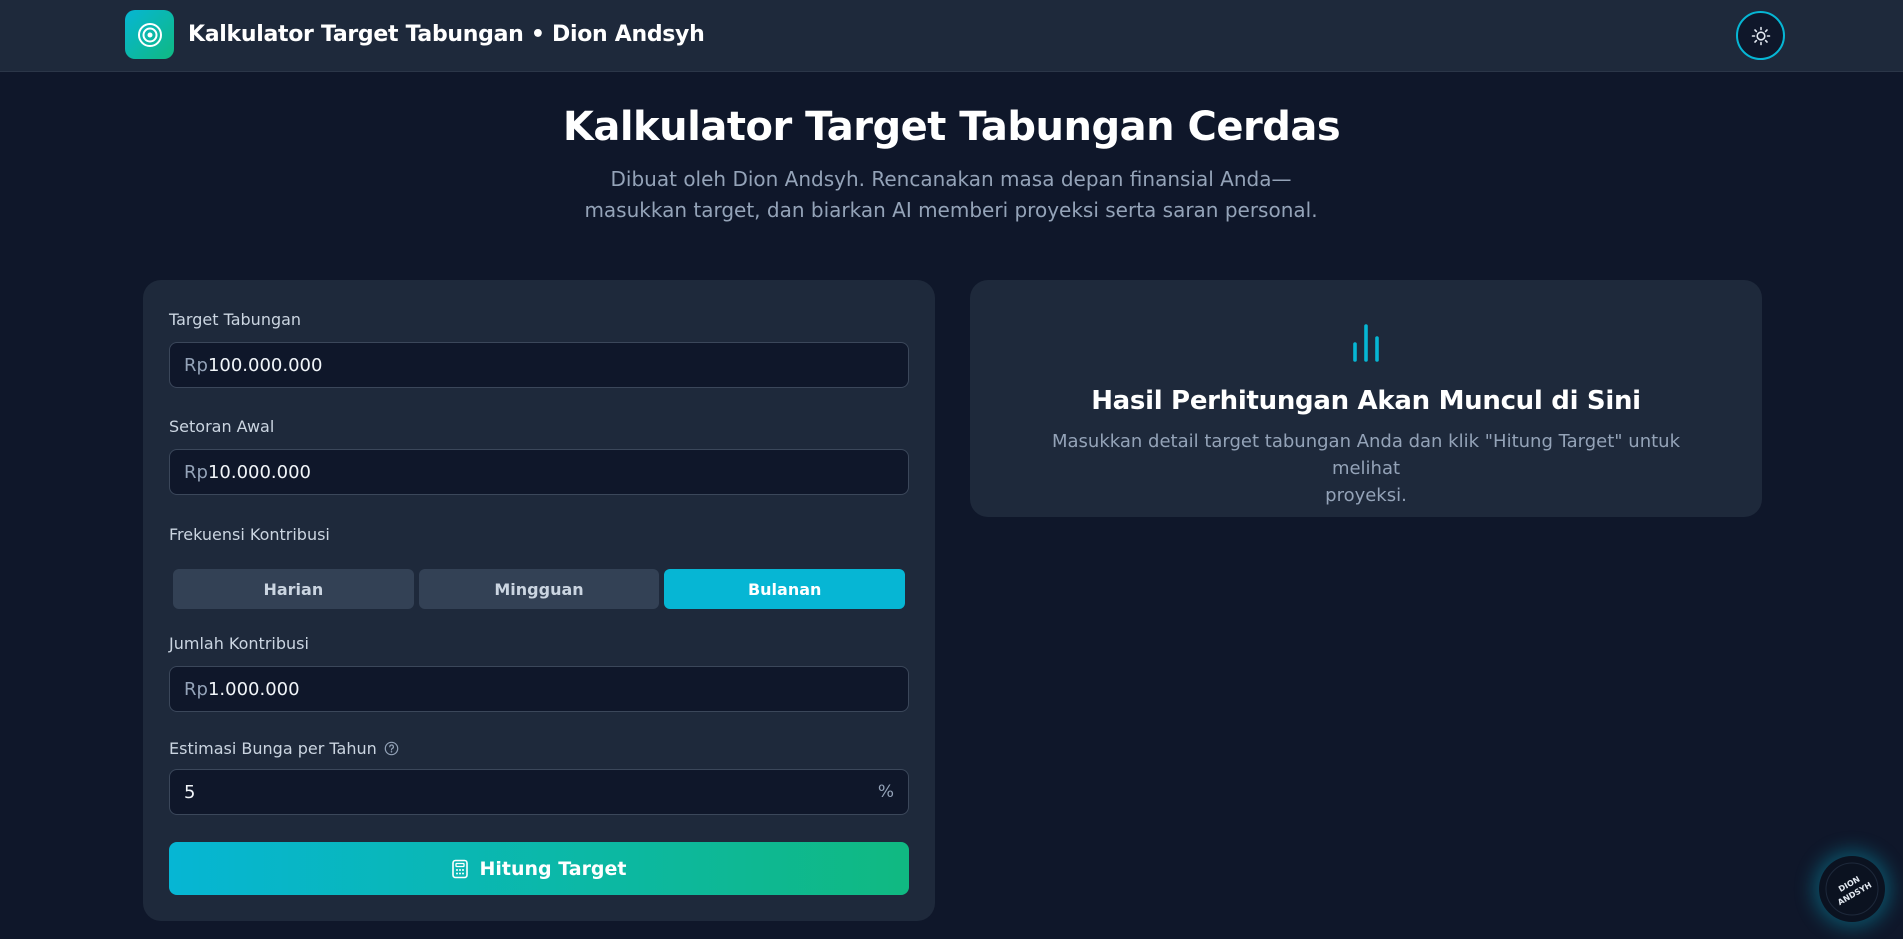 This screenshot has width=1903, height=939. Describe the element at coordinates (239, 643) in the screenshot. I see `contribution-label: Jumlah Kontribusi` at that location.